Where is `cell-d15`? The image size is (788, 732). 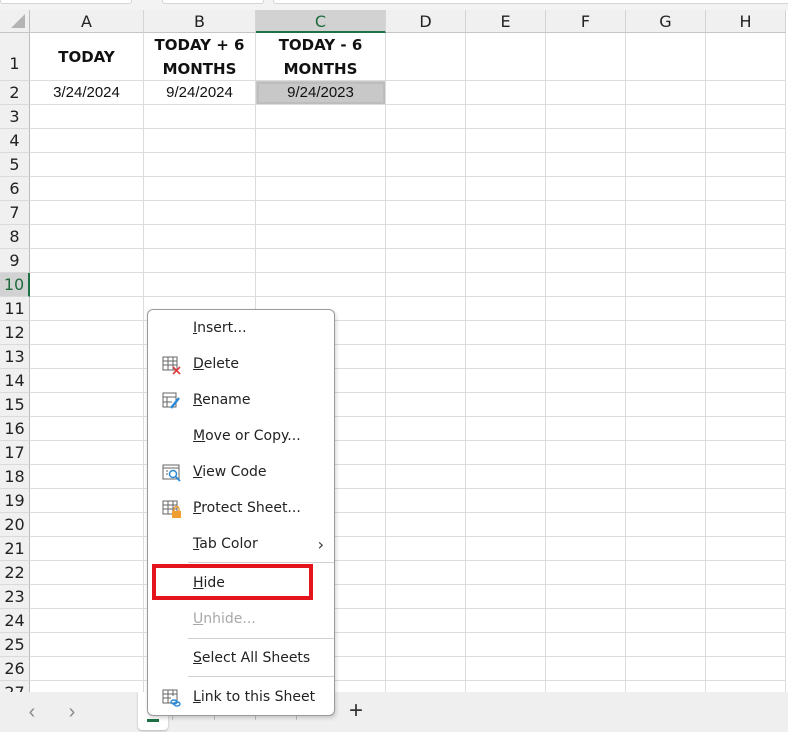
cell-d15 is located at coordinates (426, 405).